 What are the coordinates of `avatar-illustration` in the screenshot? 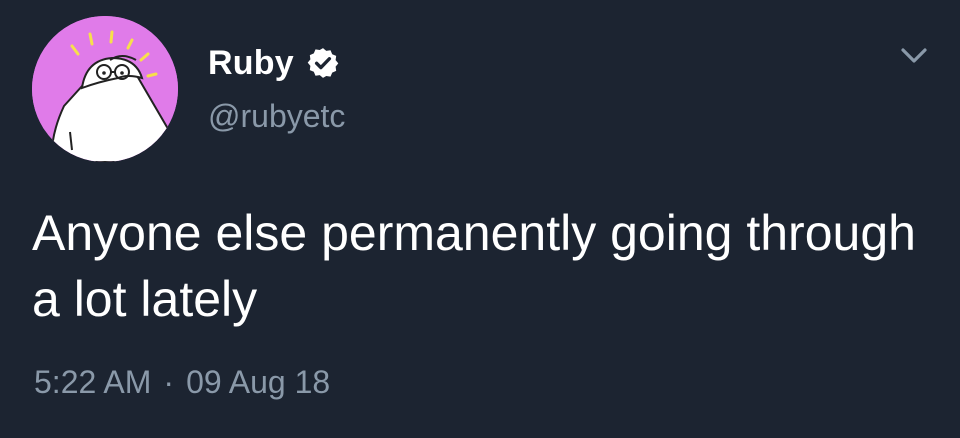 It's located at (105, 89).